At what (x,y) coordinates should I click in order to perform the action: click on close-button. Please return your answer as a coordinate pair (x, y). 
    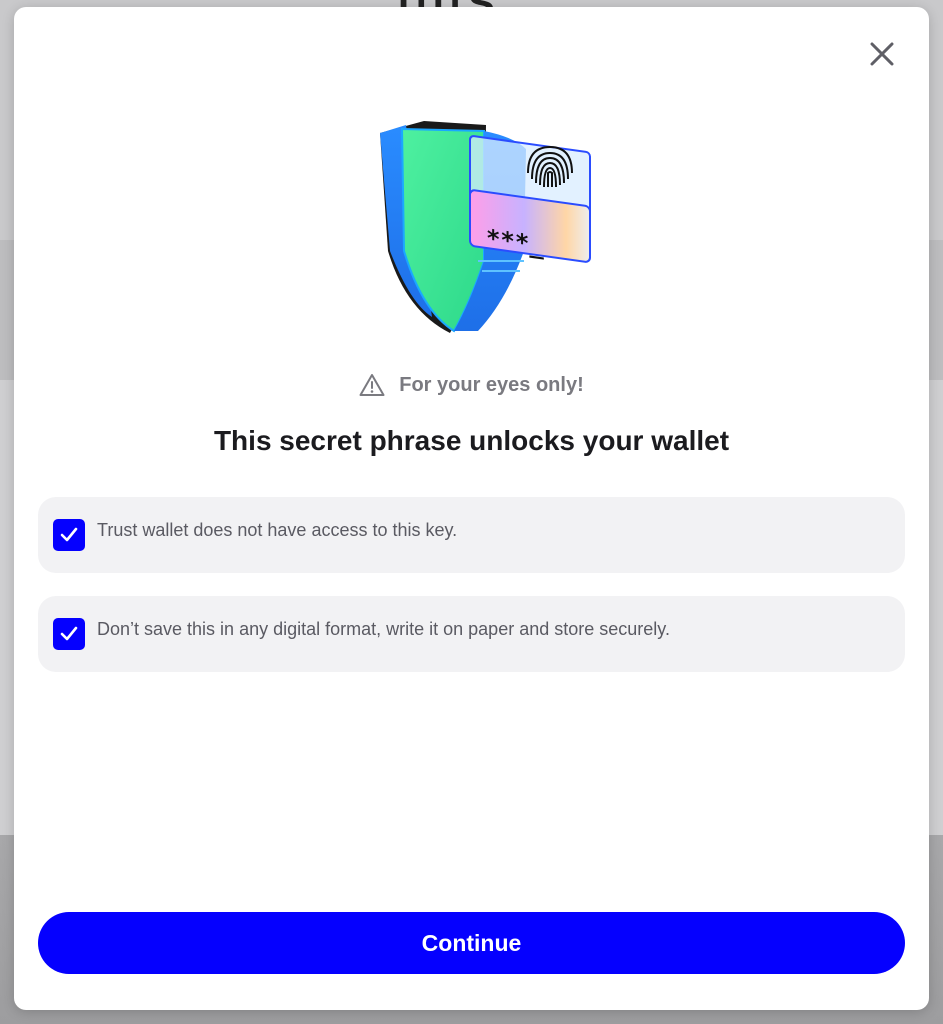
    Looking at the image, I should click on (882, 54).